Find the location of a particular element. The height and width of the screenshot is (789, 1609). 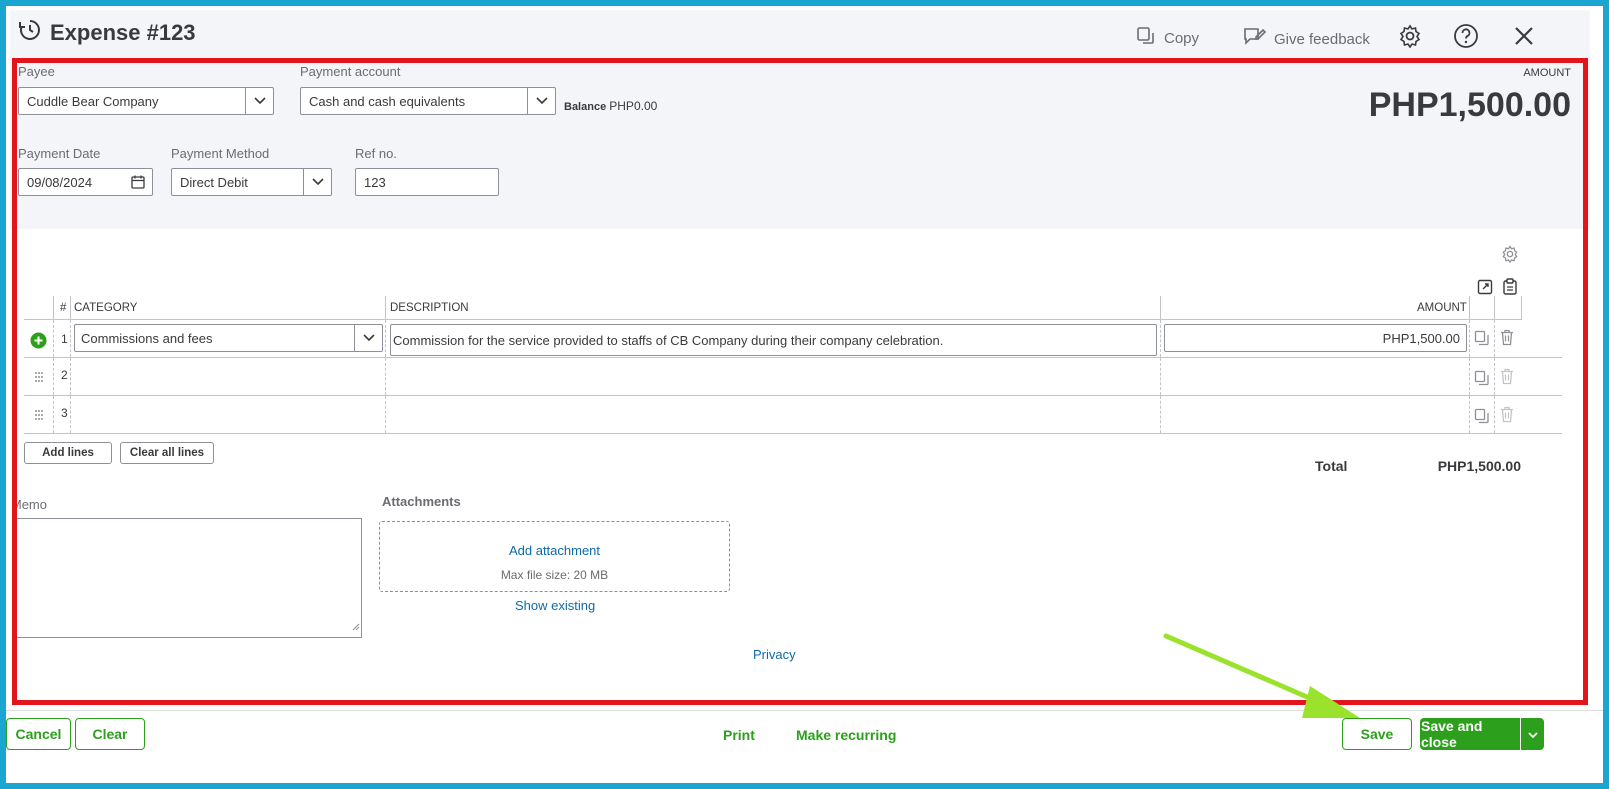

save-options-button is located at coordinates (1532, 734).